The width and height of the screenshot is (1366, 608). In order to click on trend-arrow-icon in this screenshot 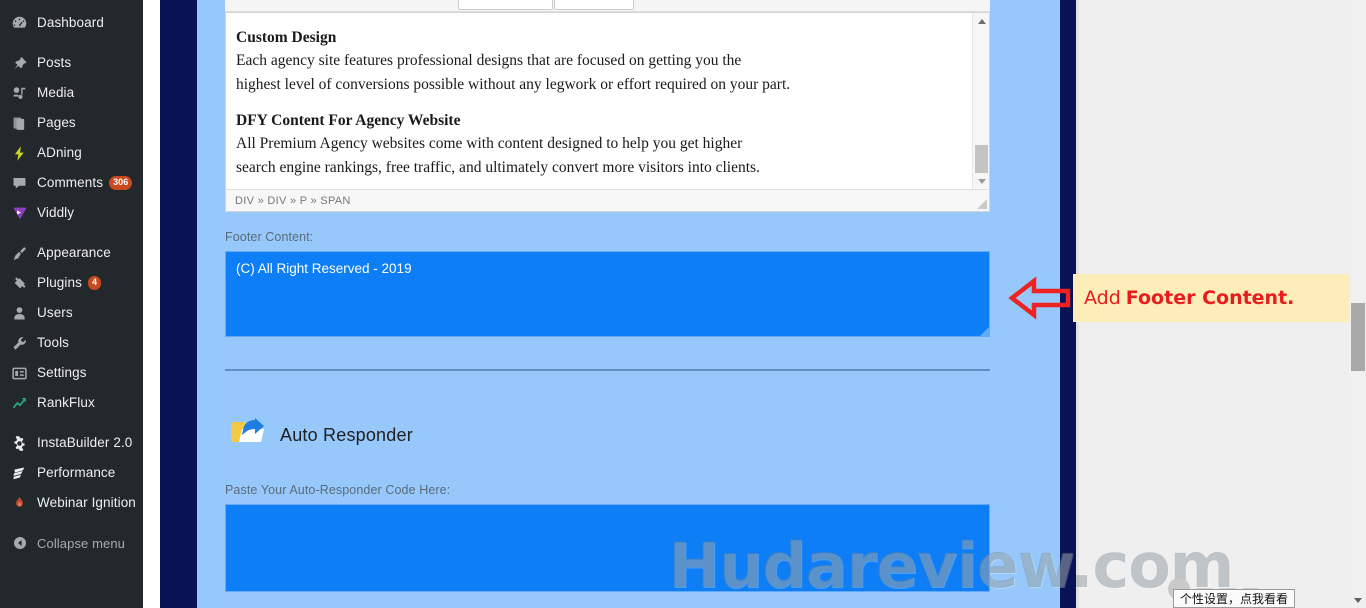, I will do `click(19, 403)`.